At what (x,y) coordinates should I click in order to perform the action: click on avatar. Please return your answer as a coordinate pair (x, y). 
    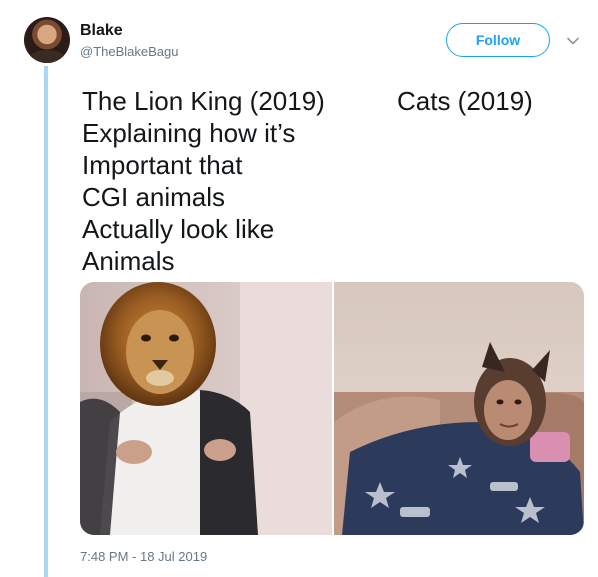
    Looking at the image, I should click on (47, 40).